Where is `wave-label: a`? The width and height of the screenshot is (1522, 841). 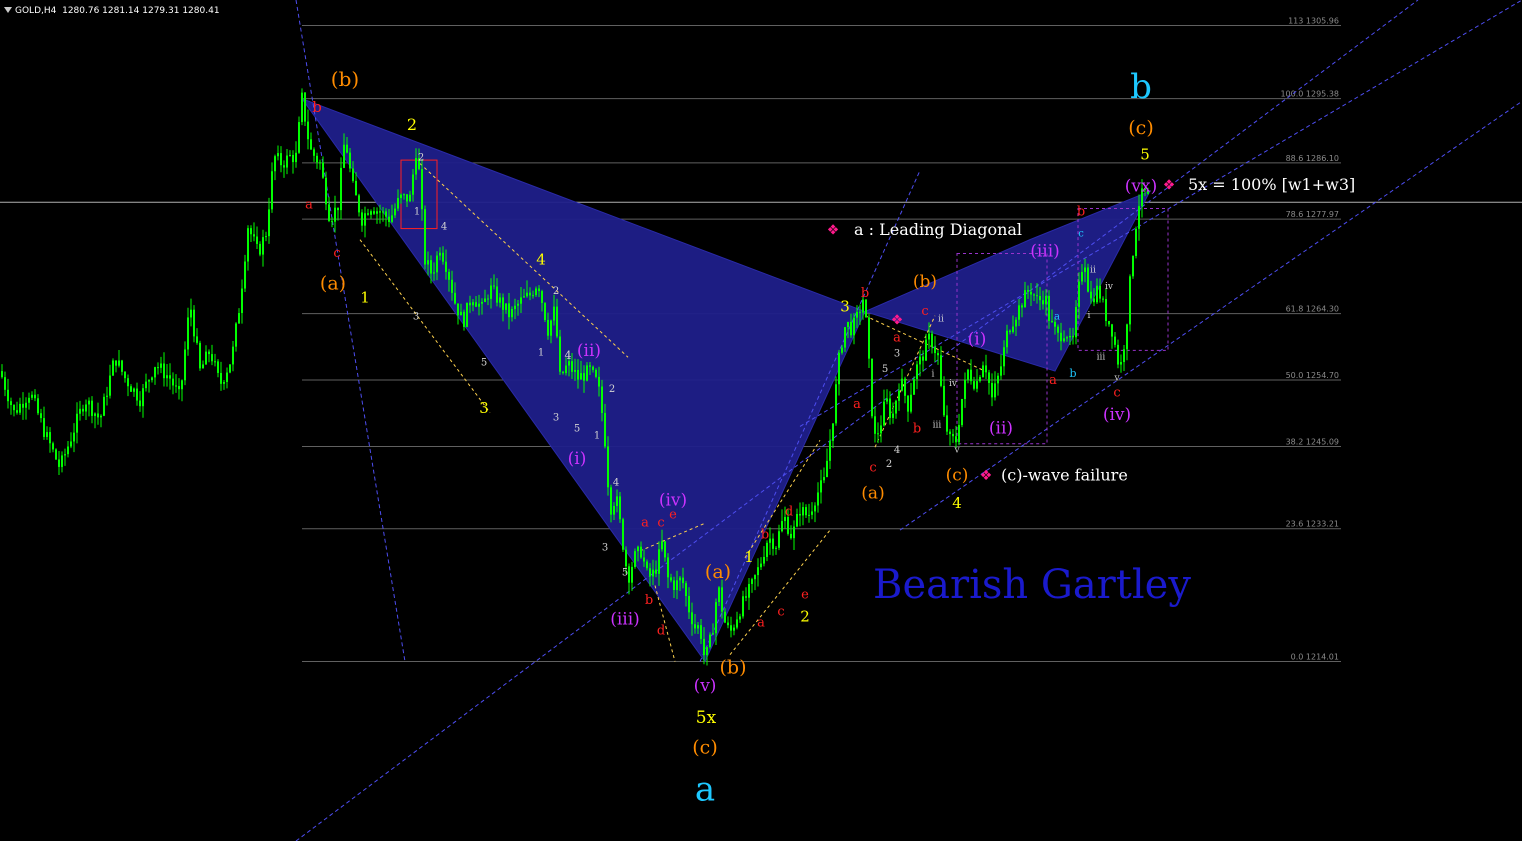
wave-label: a is located at coordinates (705, 790).